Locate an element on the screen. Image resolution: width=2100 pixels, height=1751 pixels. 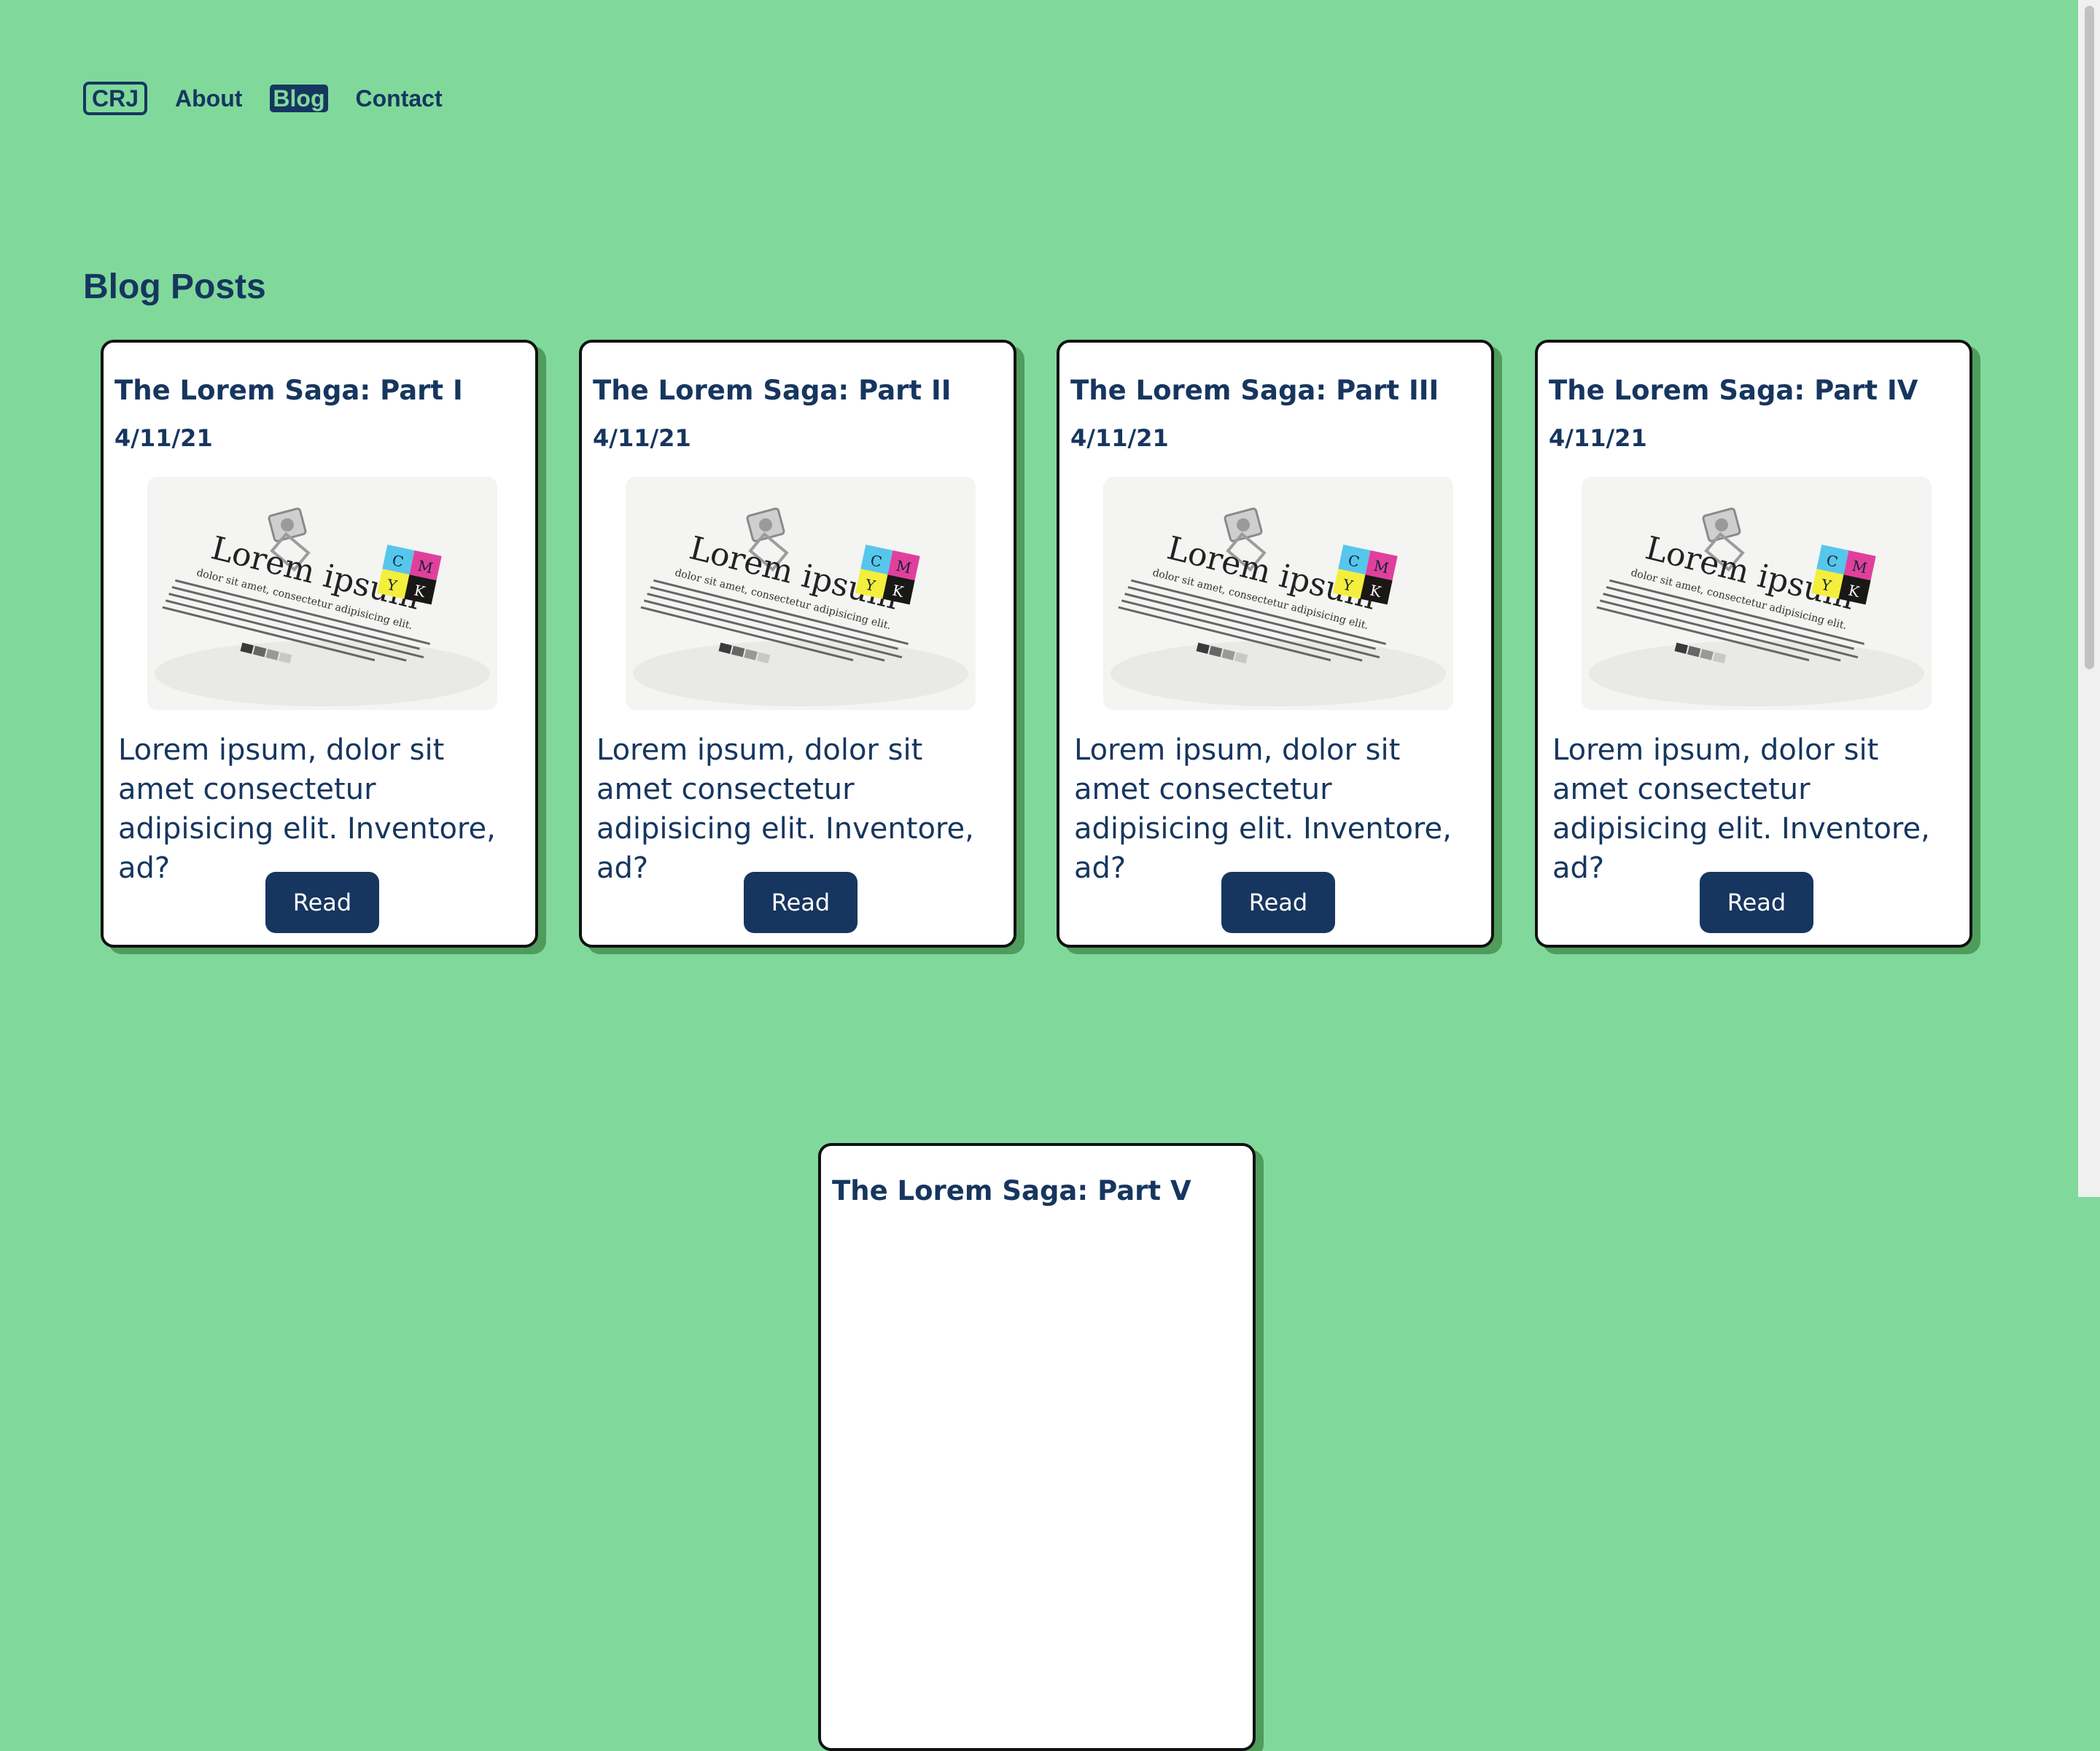
blog-card: The Lorem Saga: Part V is located at coordinates (1037, 1447).